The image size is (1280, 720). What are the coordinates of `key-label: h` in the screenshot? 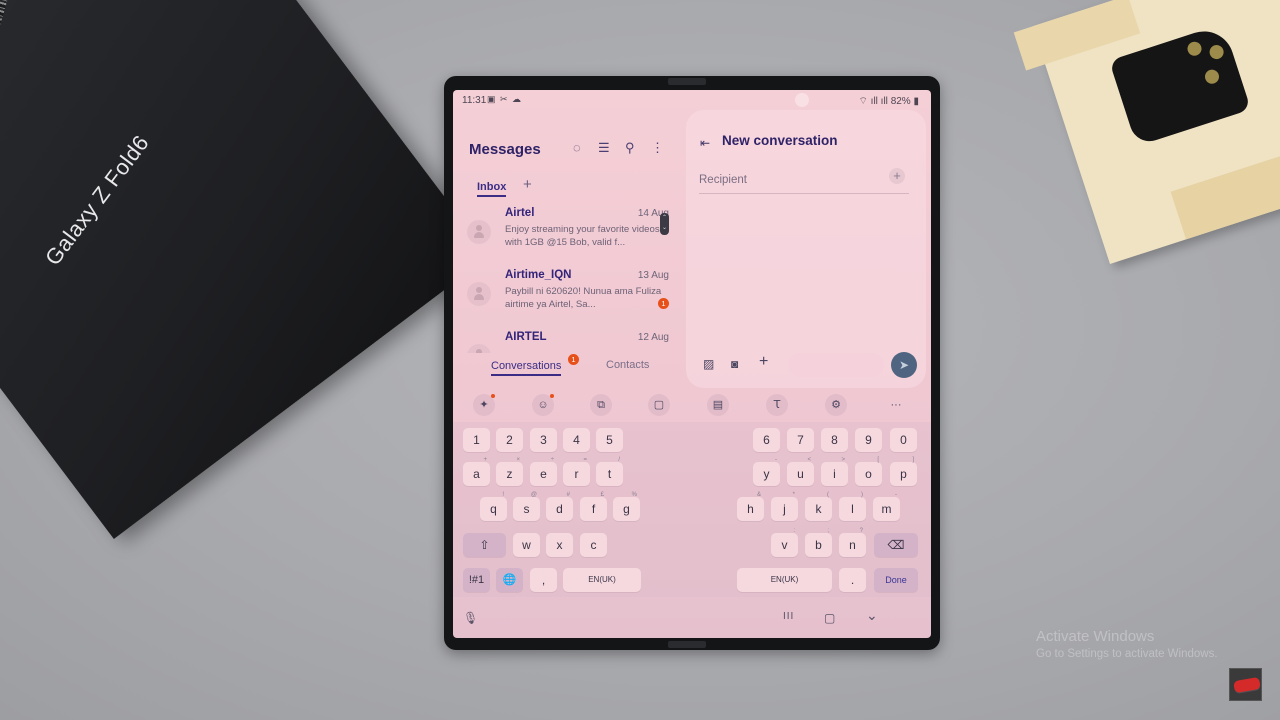 It's located at (750, 509).